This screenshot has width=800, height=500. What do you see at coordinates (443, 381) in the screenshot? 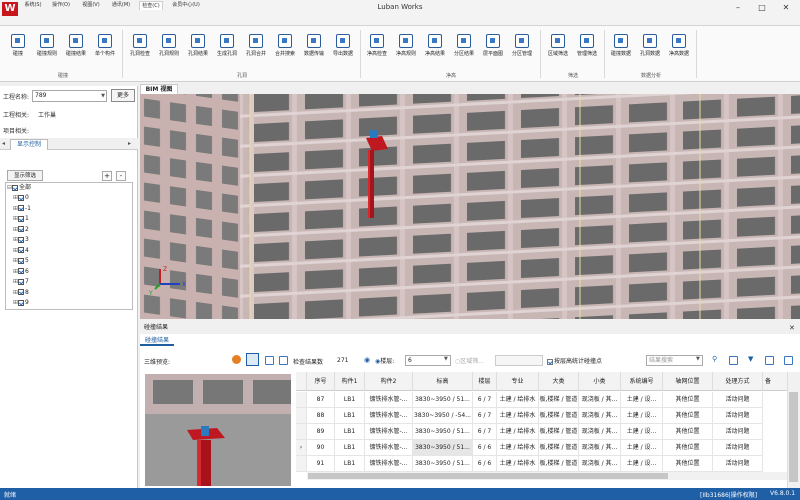
I see `column-header-elevation: 标高` at bounding box center [443, 381].